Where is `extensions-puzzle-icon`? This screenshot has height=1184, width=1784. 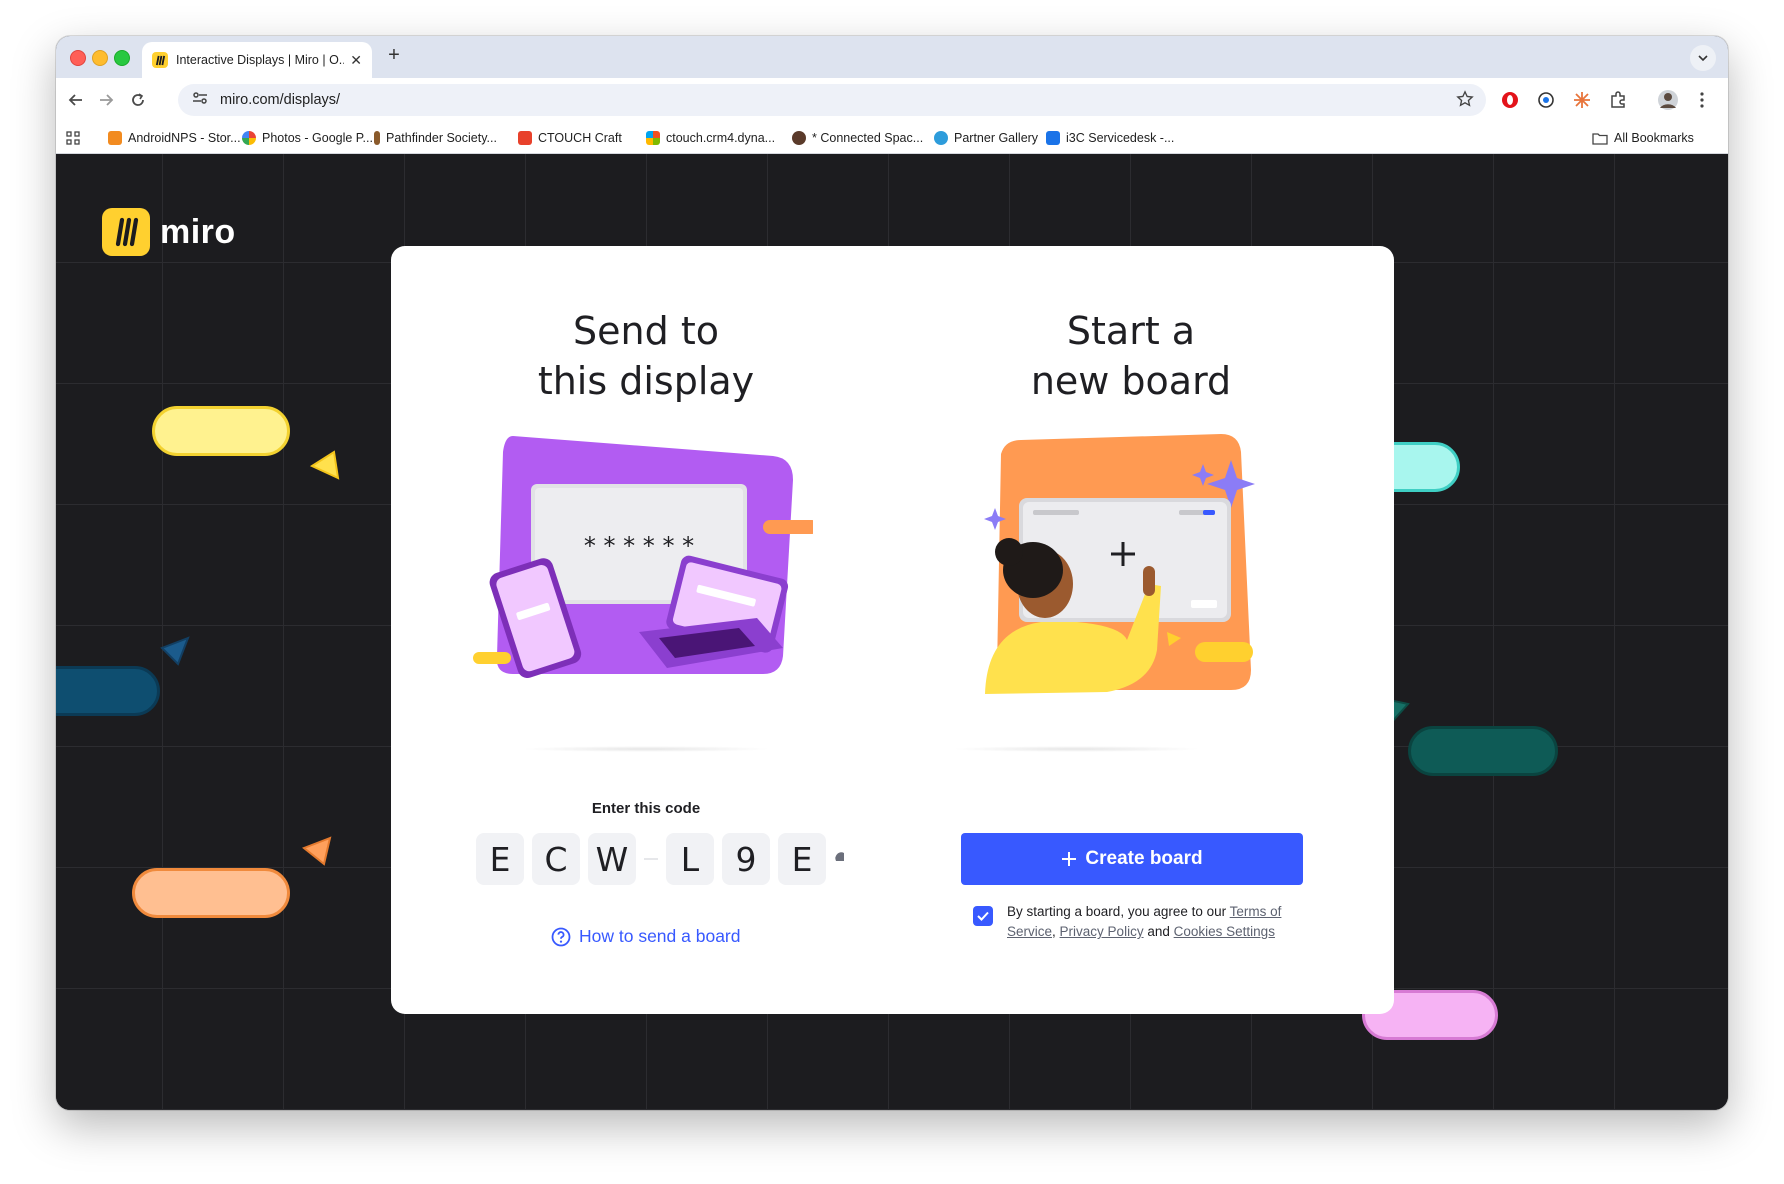 extensions-puzzle-icon is located at coordinates (1618, 100).